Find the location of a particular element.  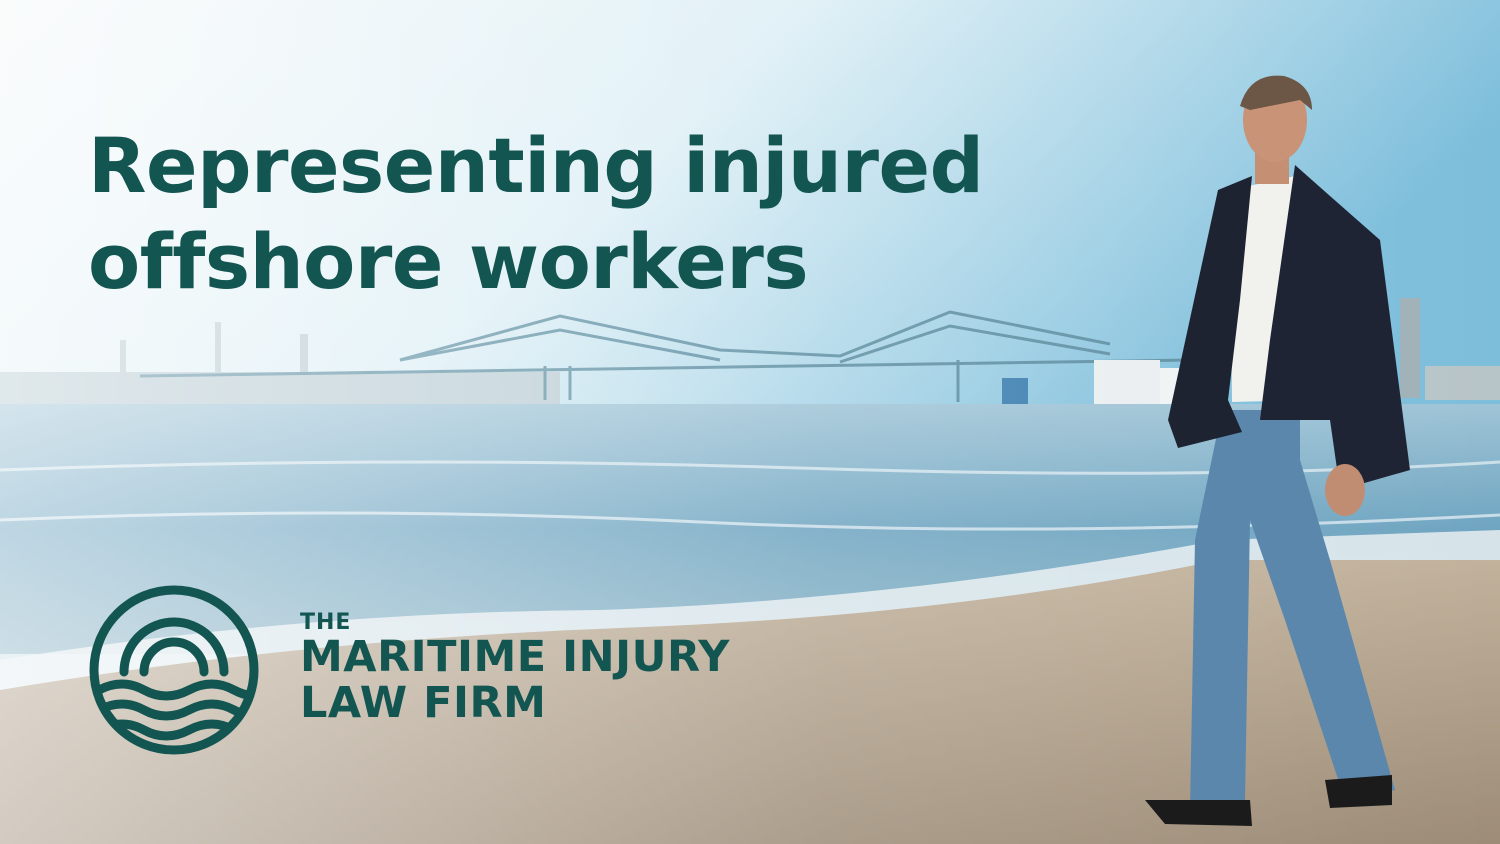

wordmark-line-2: LAW FIRM is located at coordinates (423, 703).